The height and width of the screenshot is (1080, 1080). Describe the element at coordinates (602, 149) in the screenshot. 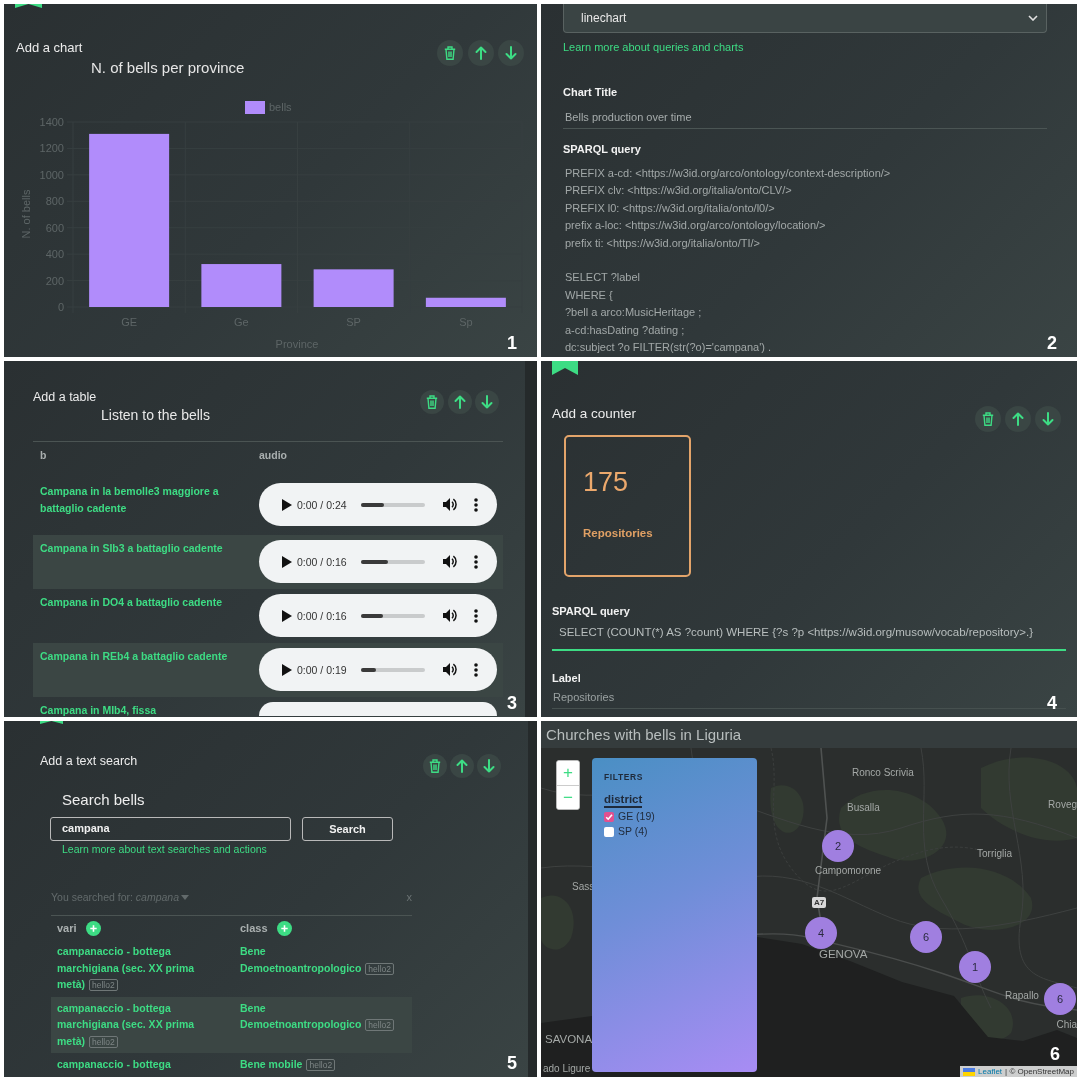

I see `field-label: SPARQL query` at that location.